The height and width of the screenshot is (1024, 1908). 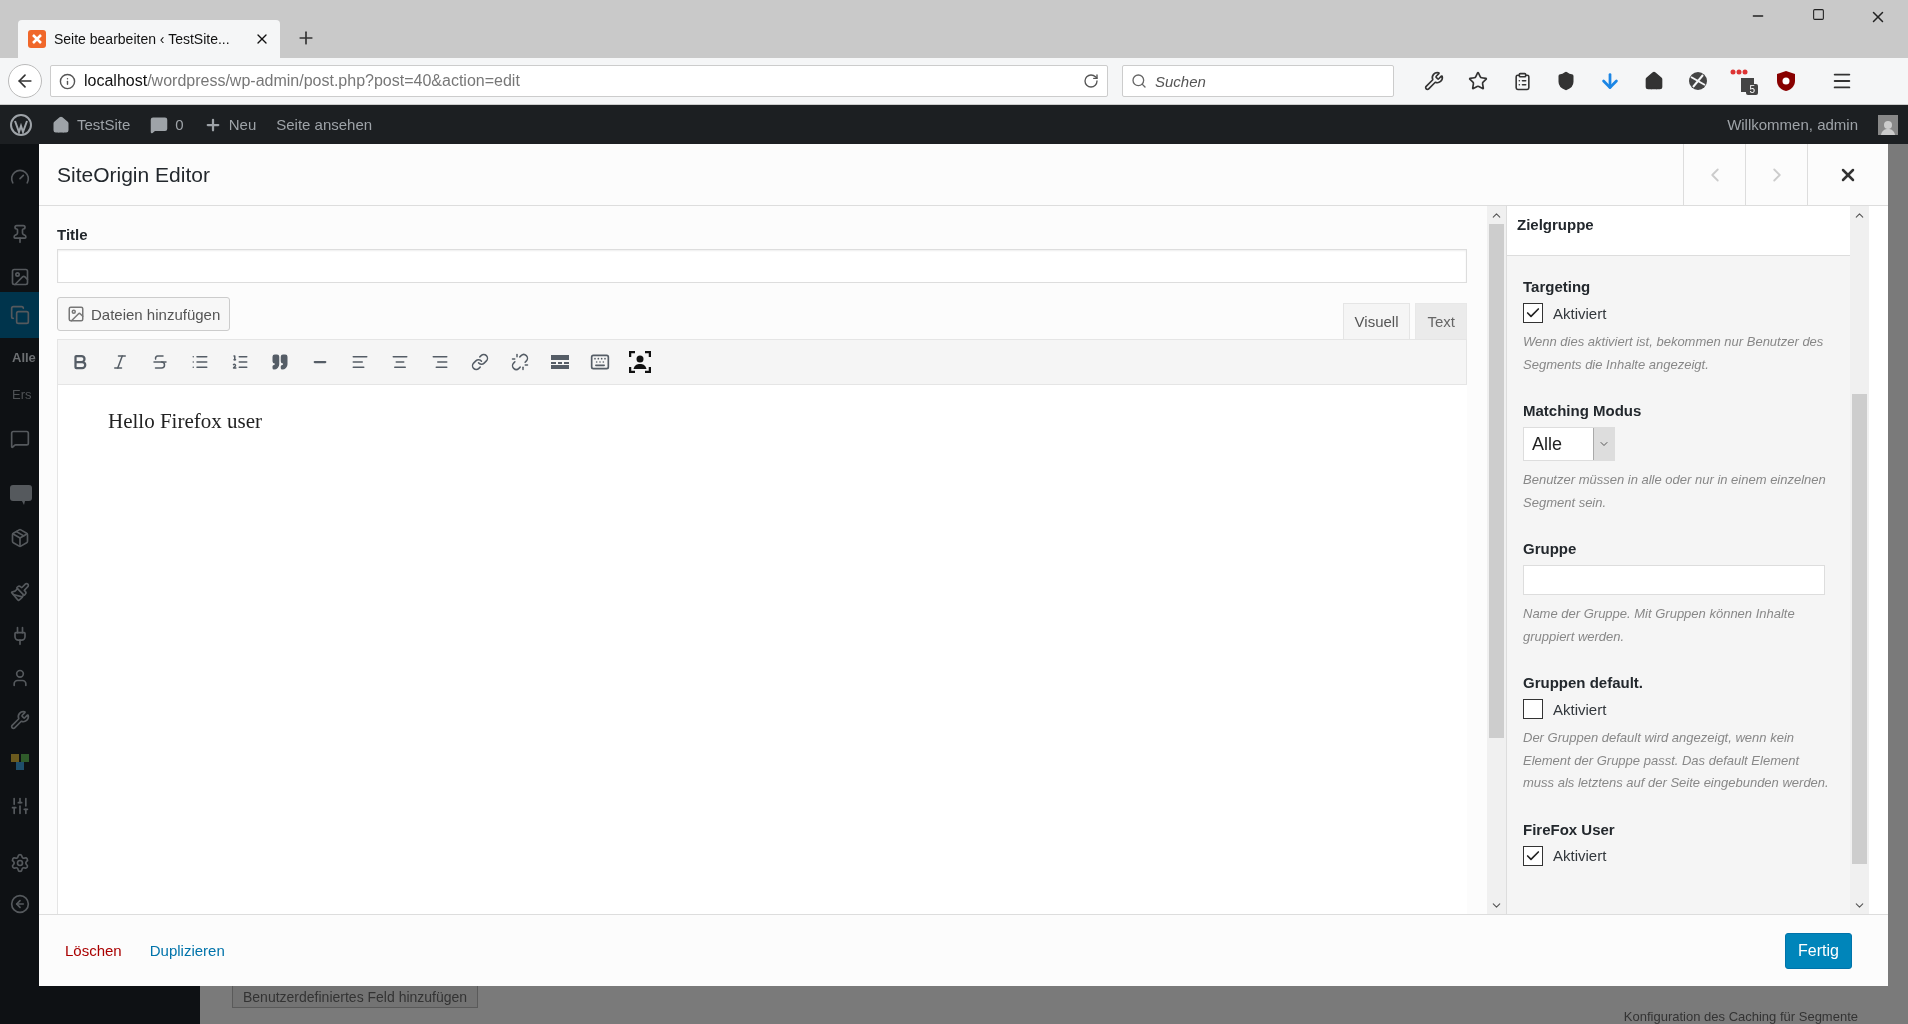 I want to click on help-text: Wenn dies aktiviert ist, bekommen nur Benutzer des Segments die Inhalte angezeigt., so click(x=1674, y=353).